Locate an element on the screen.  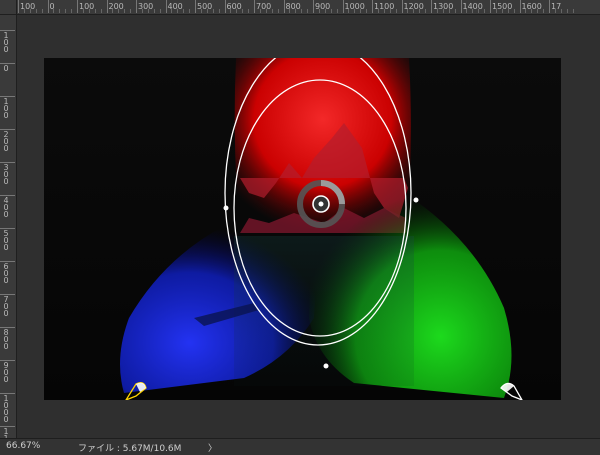
ruler-tick-label: 7 0 0 is located at coordinates (6, 306).